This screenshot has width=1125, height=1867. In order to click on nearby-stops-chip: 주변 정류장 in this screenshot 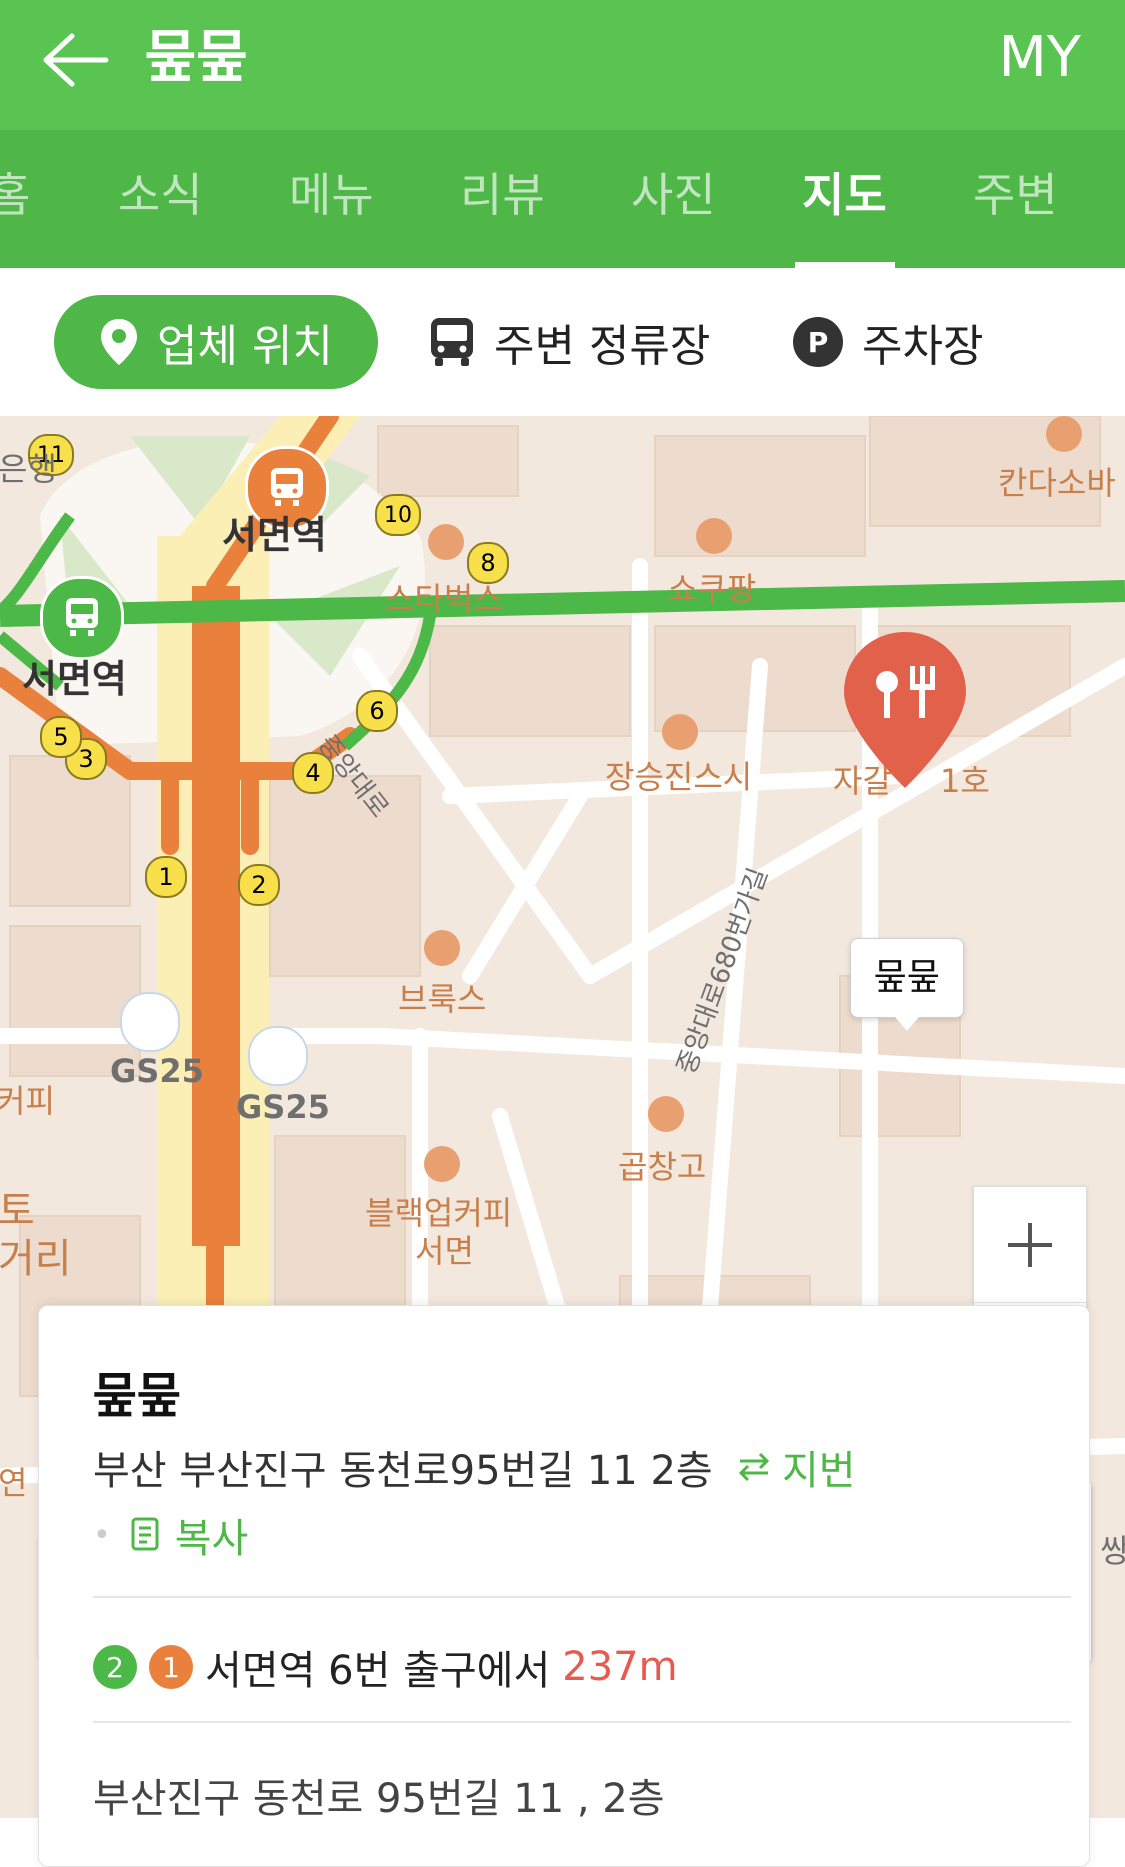, I will do `click(569, 342)`.